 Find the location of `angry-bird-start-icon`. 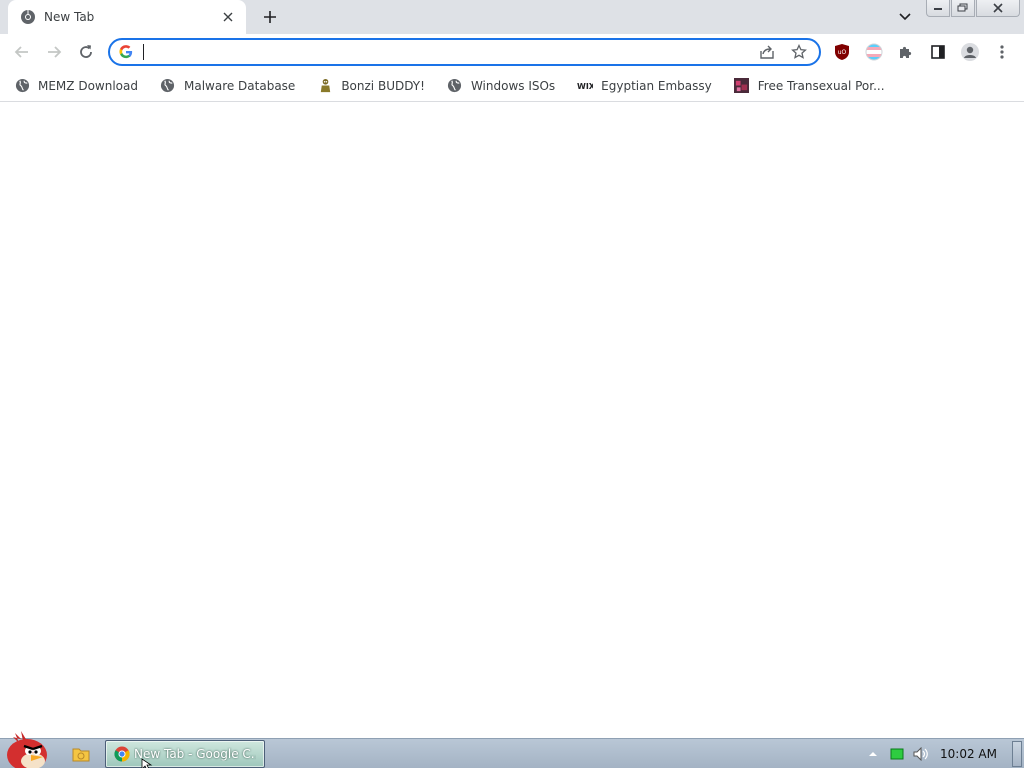

angry-bird-start-icon is located at coordinates (26, 749).